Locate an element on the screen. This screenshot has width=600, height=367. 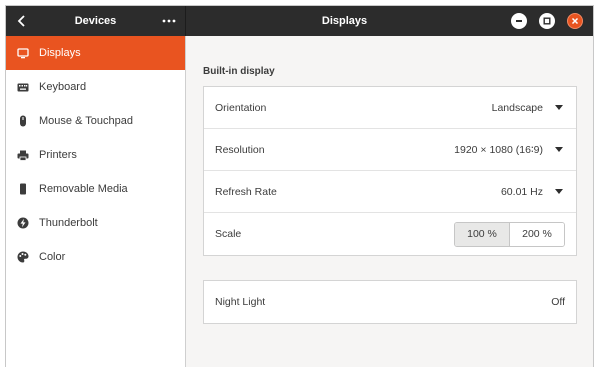
sidebar-item-label: Removable Media is located at coordinates (83, 189).